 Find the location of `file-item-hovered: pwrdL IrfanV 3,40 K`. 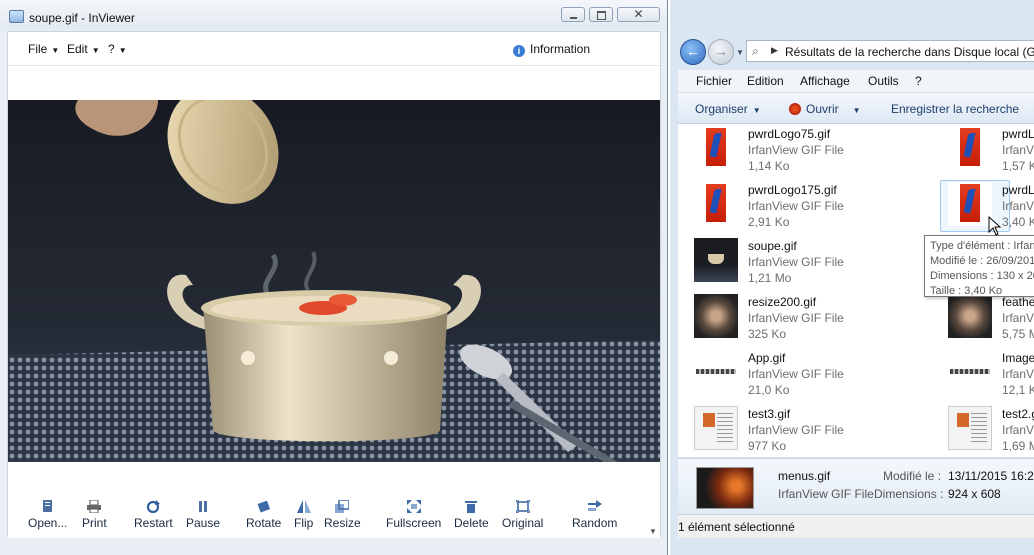

file-item-hovered: pwrdL IrfanV 3,40 K is located at coordinates (987, 206).